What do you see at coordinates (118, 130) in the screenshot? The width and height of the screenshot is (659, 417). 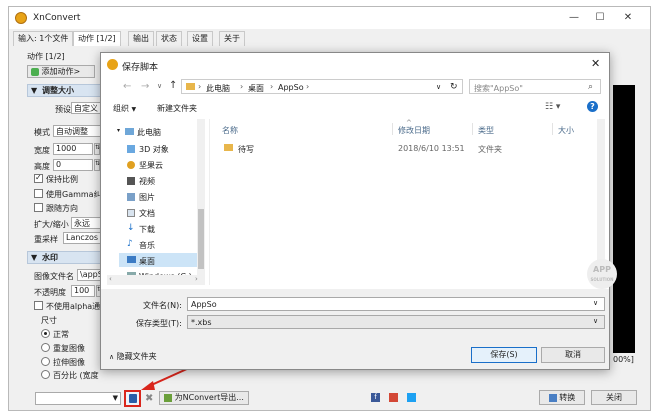 I see `expand-icon: ▾` at bounding box center [118, 130].